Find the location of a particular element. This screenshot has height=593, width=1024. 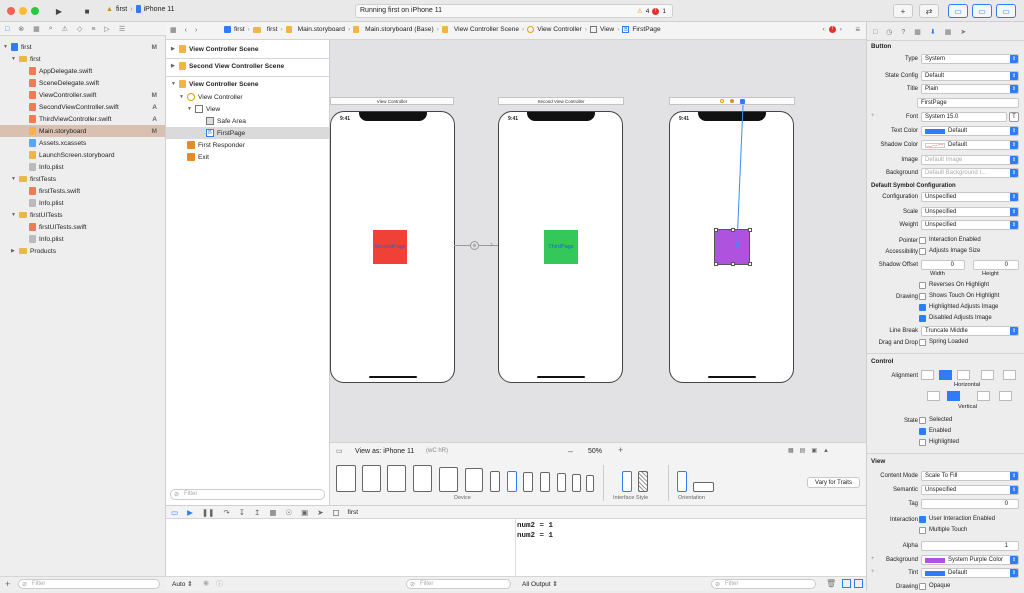

landscape-orientation-option is located at coordinates (703, 487).